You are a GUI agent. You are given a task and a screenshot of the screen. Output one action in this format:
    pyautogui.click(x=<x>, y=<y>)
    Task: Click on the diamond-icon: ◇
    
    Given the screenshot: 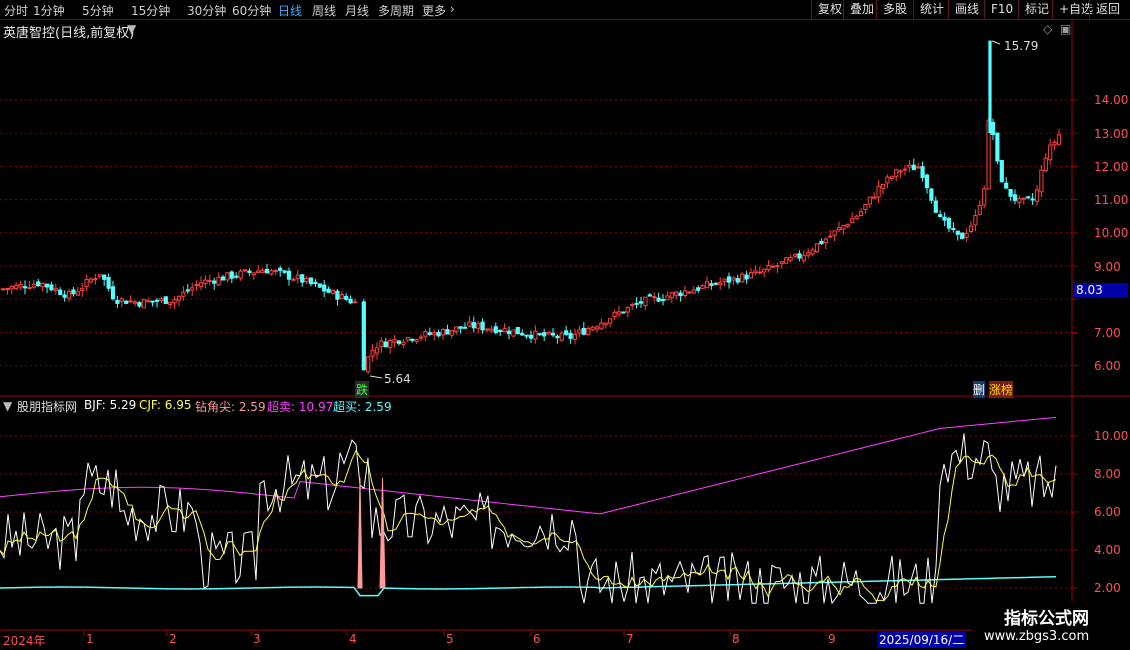 What is the action you would take?
    pyautogui.click(x=1047, y=29)
    